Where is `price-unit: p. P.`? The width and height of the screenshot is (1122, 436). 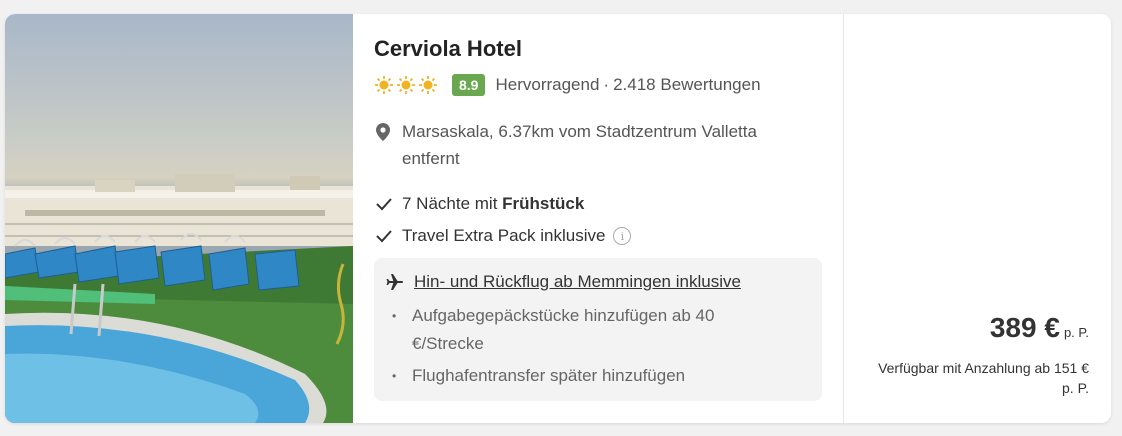
price-unit: p. P. is located at coordinates (1076, 332).